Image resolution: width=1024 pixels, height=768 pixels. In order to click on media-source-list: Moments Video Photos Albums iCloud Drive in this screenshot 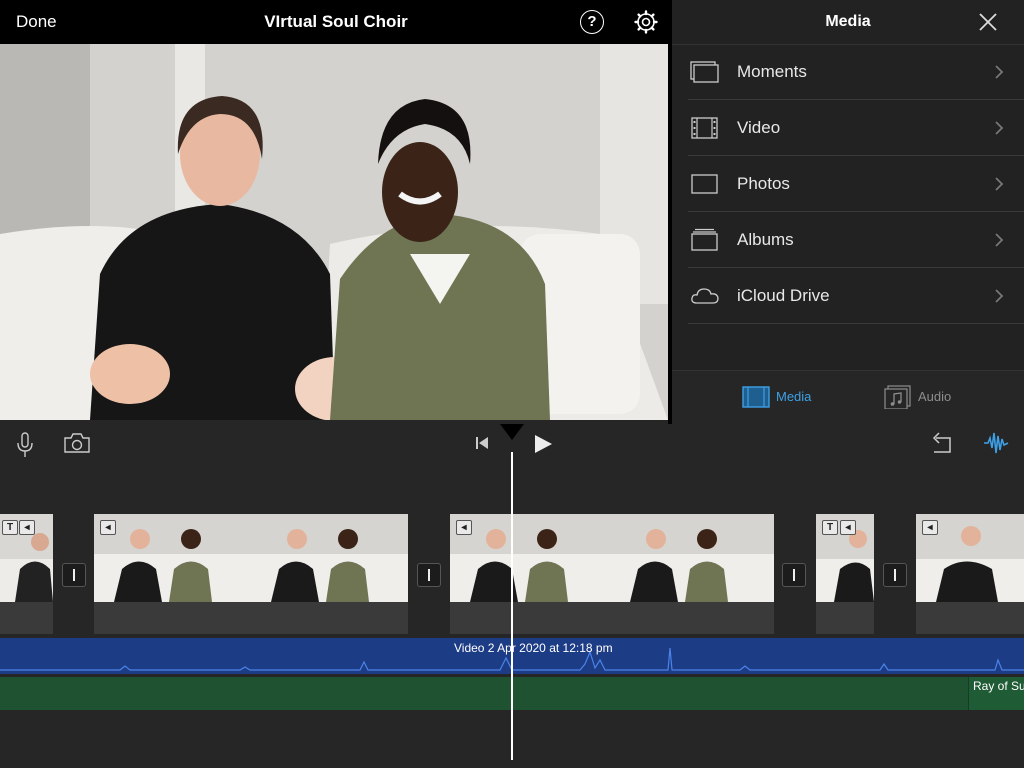, I will do `click(848, 184)`.